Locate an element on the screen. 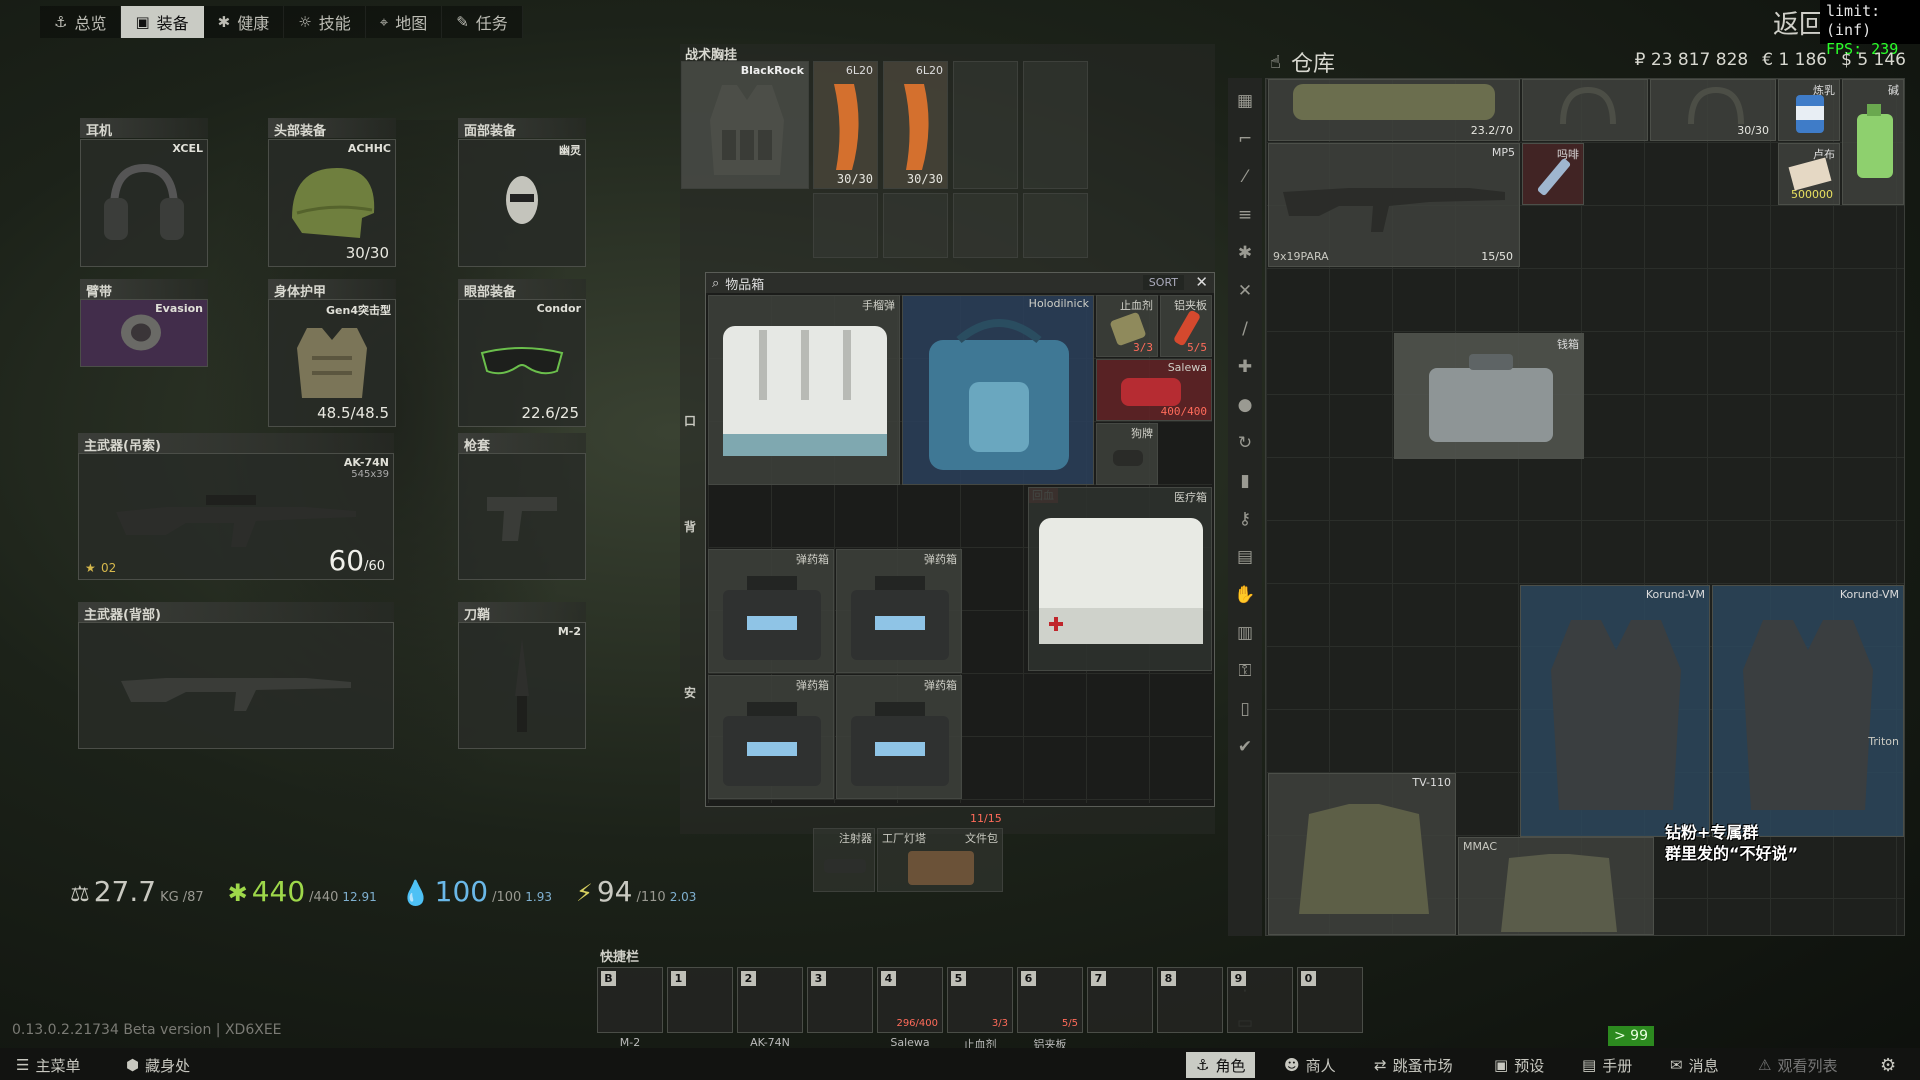  ammo-case-4: 弹药箱 is located at coordinates (899, 737).